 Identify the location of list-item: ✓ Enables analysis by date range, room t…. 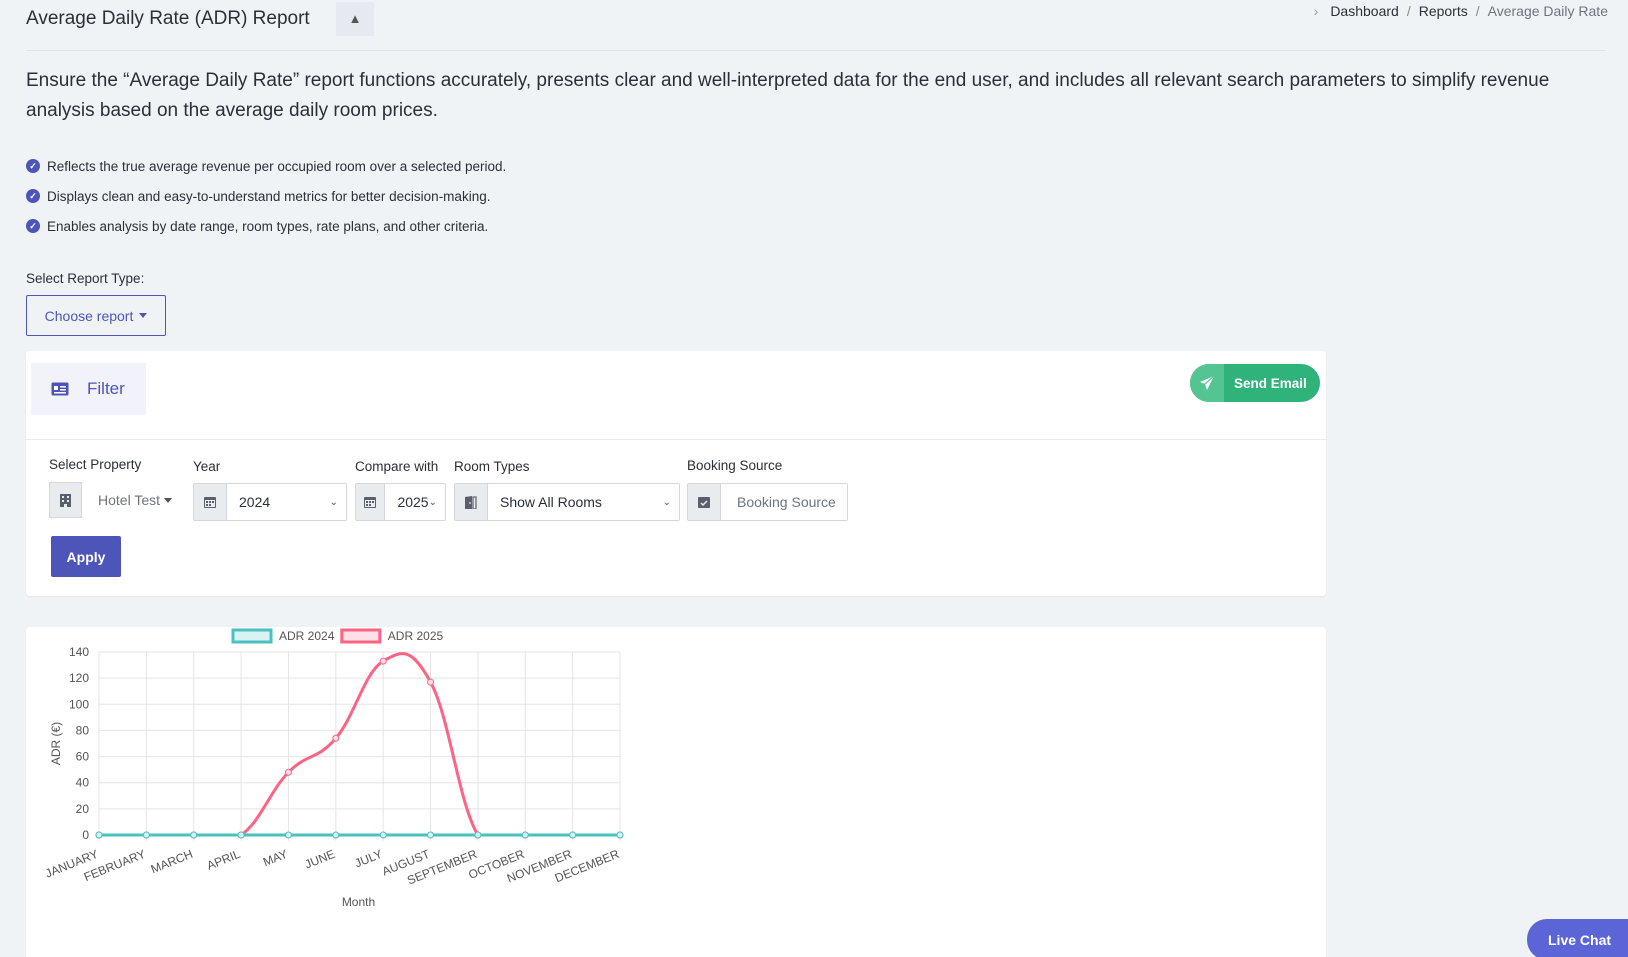
(266, 226).